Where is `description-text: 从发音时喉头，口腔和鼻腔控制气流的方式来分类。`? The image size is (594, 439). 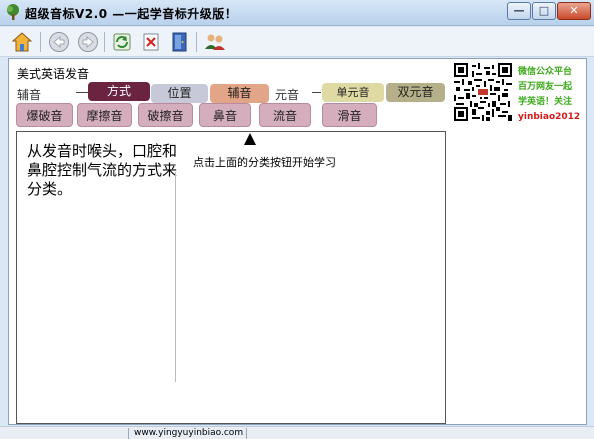
description-text: 从发音时喉头，口腔和鼻腔控制气流的方式来分类。 is located at coordinates (102, 170).